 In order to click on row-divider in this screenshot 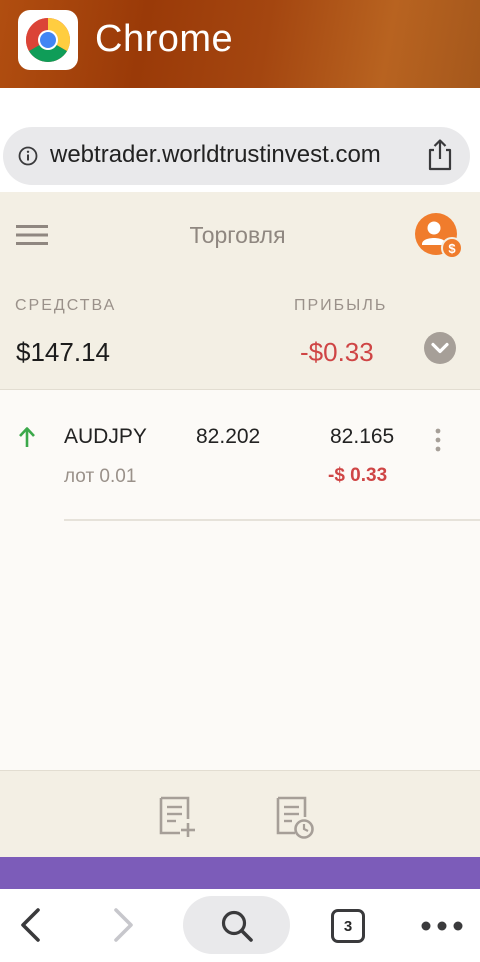, I will do `click(272, 520)`.